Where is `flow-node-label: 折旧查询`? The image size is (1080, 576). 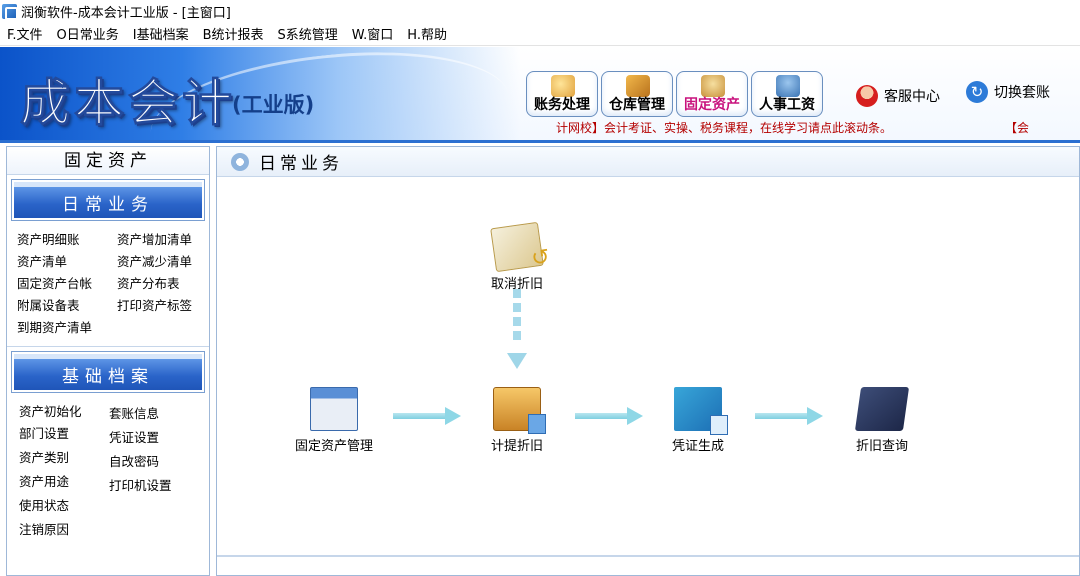
flow-node-label: 折旧查询 is located at coordinates (881, 446).